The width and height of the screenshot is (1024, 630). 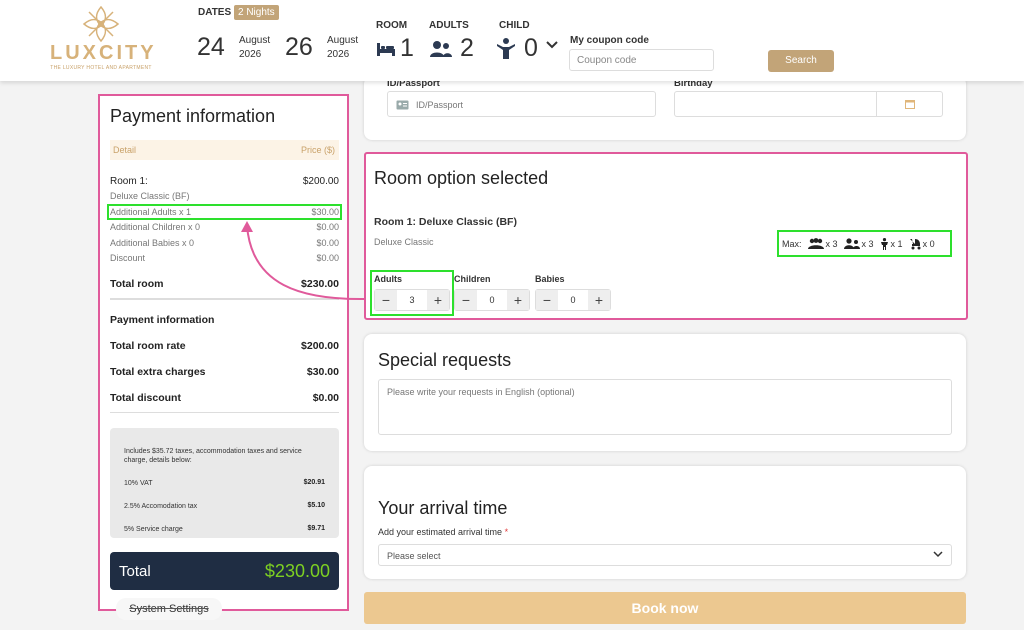 What do you see at coordinates (254, 48) in the screenshot?
I see `checkin-month-year: August 2026` at bounding box center [254, 48].